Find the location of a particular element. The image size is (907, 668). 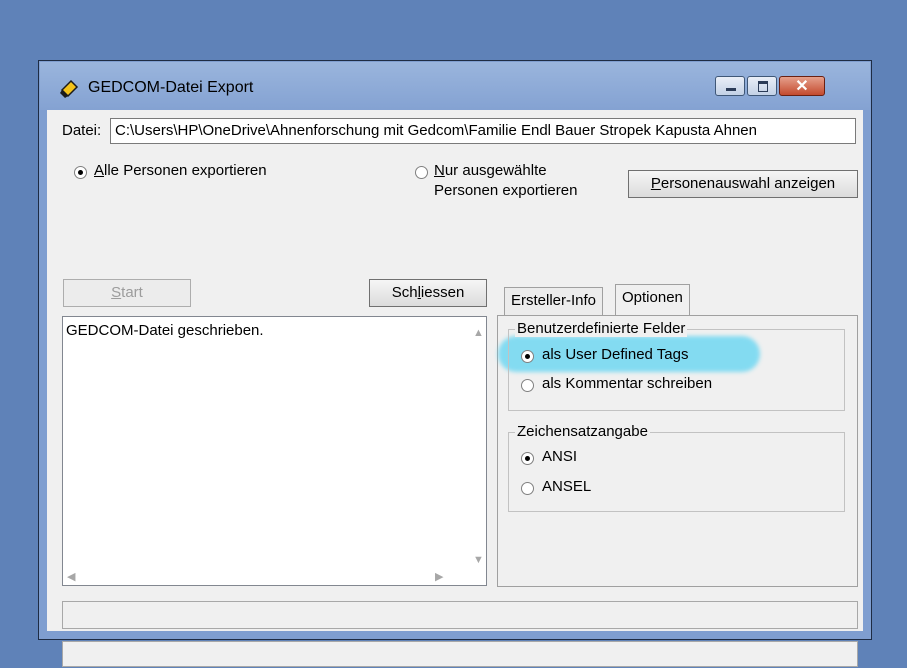

tab-optionen: Optionen is located at coordinates (652, 299).